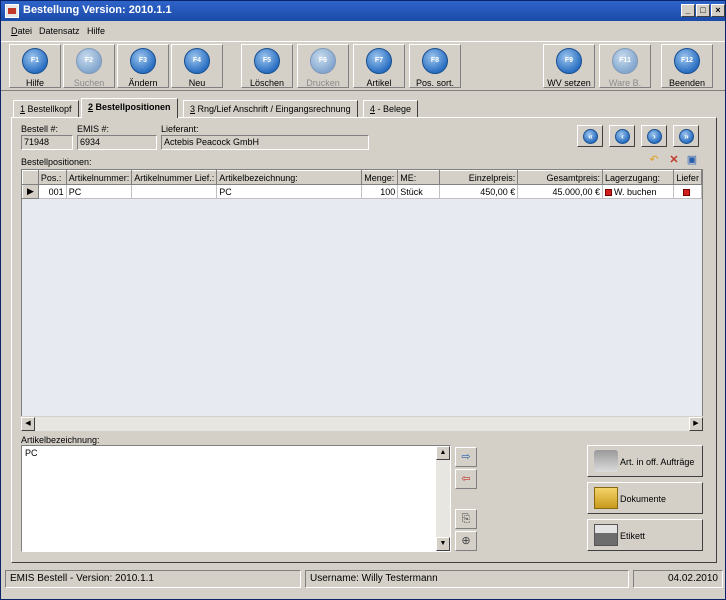  Describe the element at coordinates (687, 61) in the screenshot. I see `f12-icon: F12` at that location.